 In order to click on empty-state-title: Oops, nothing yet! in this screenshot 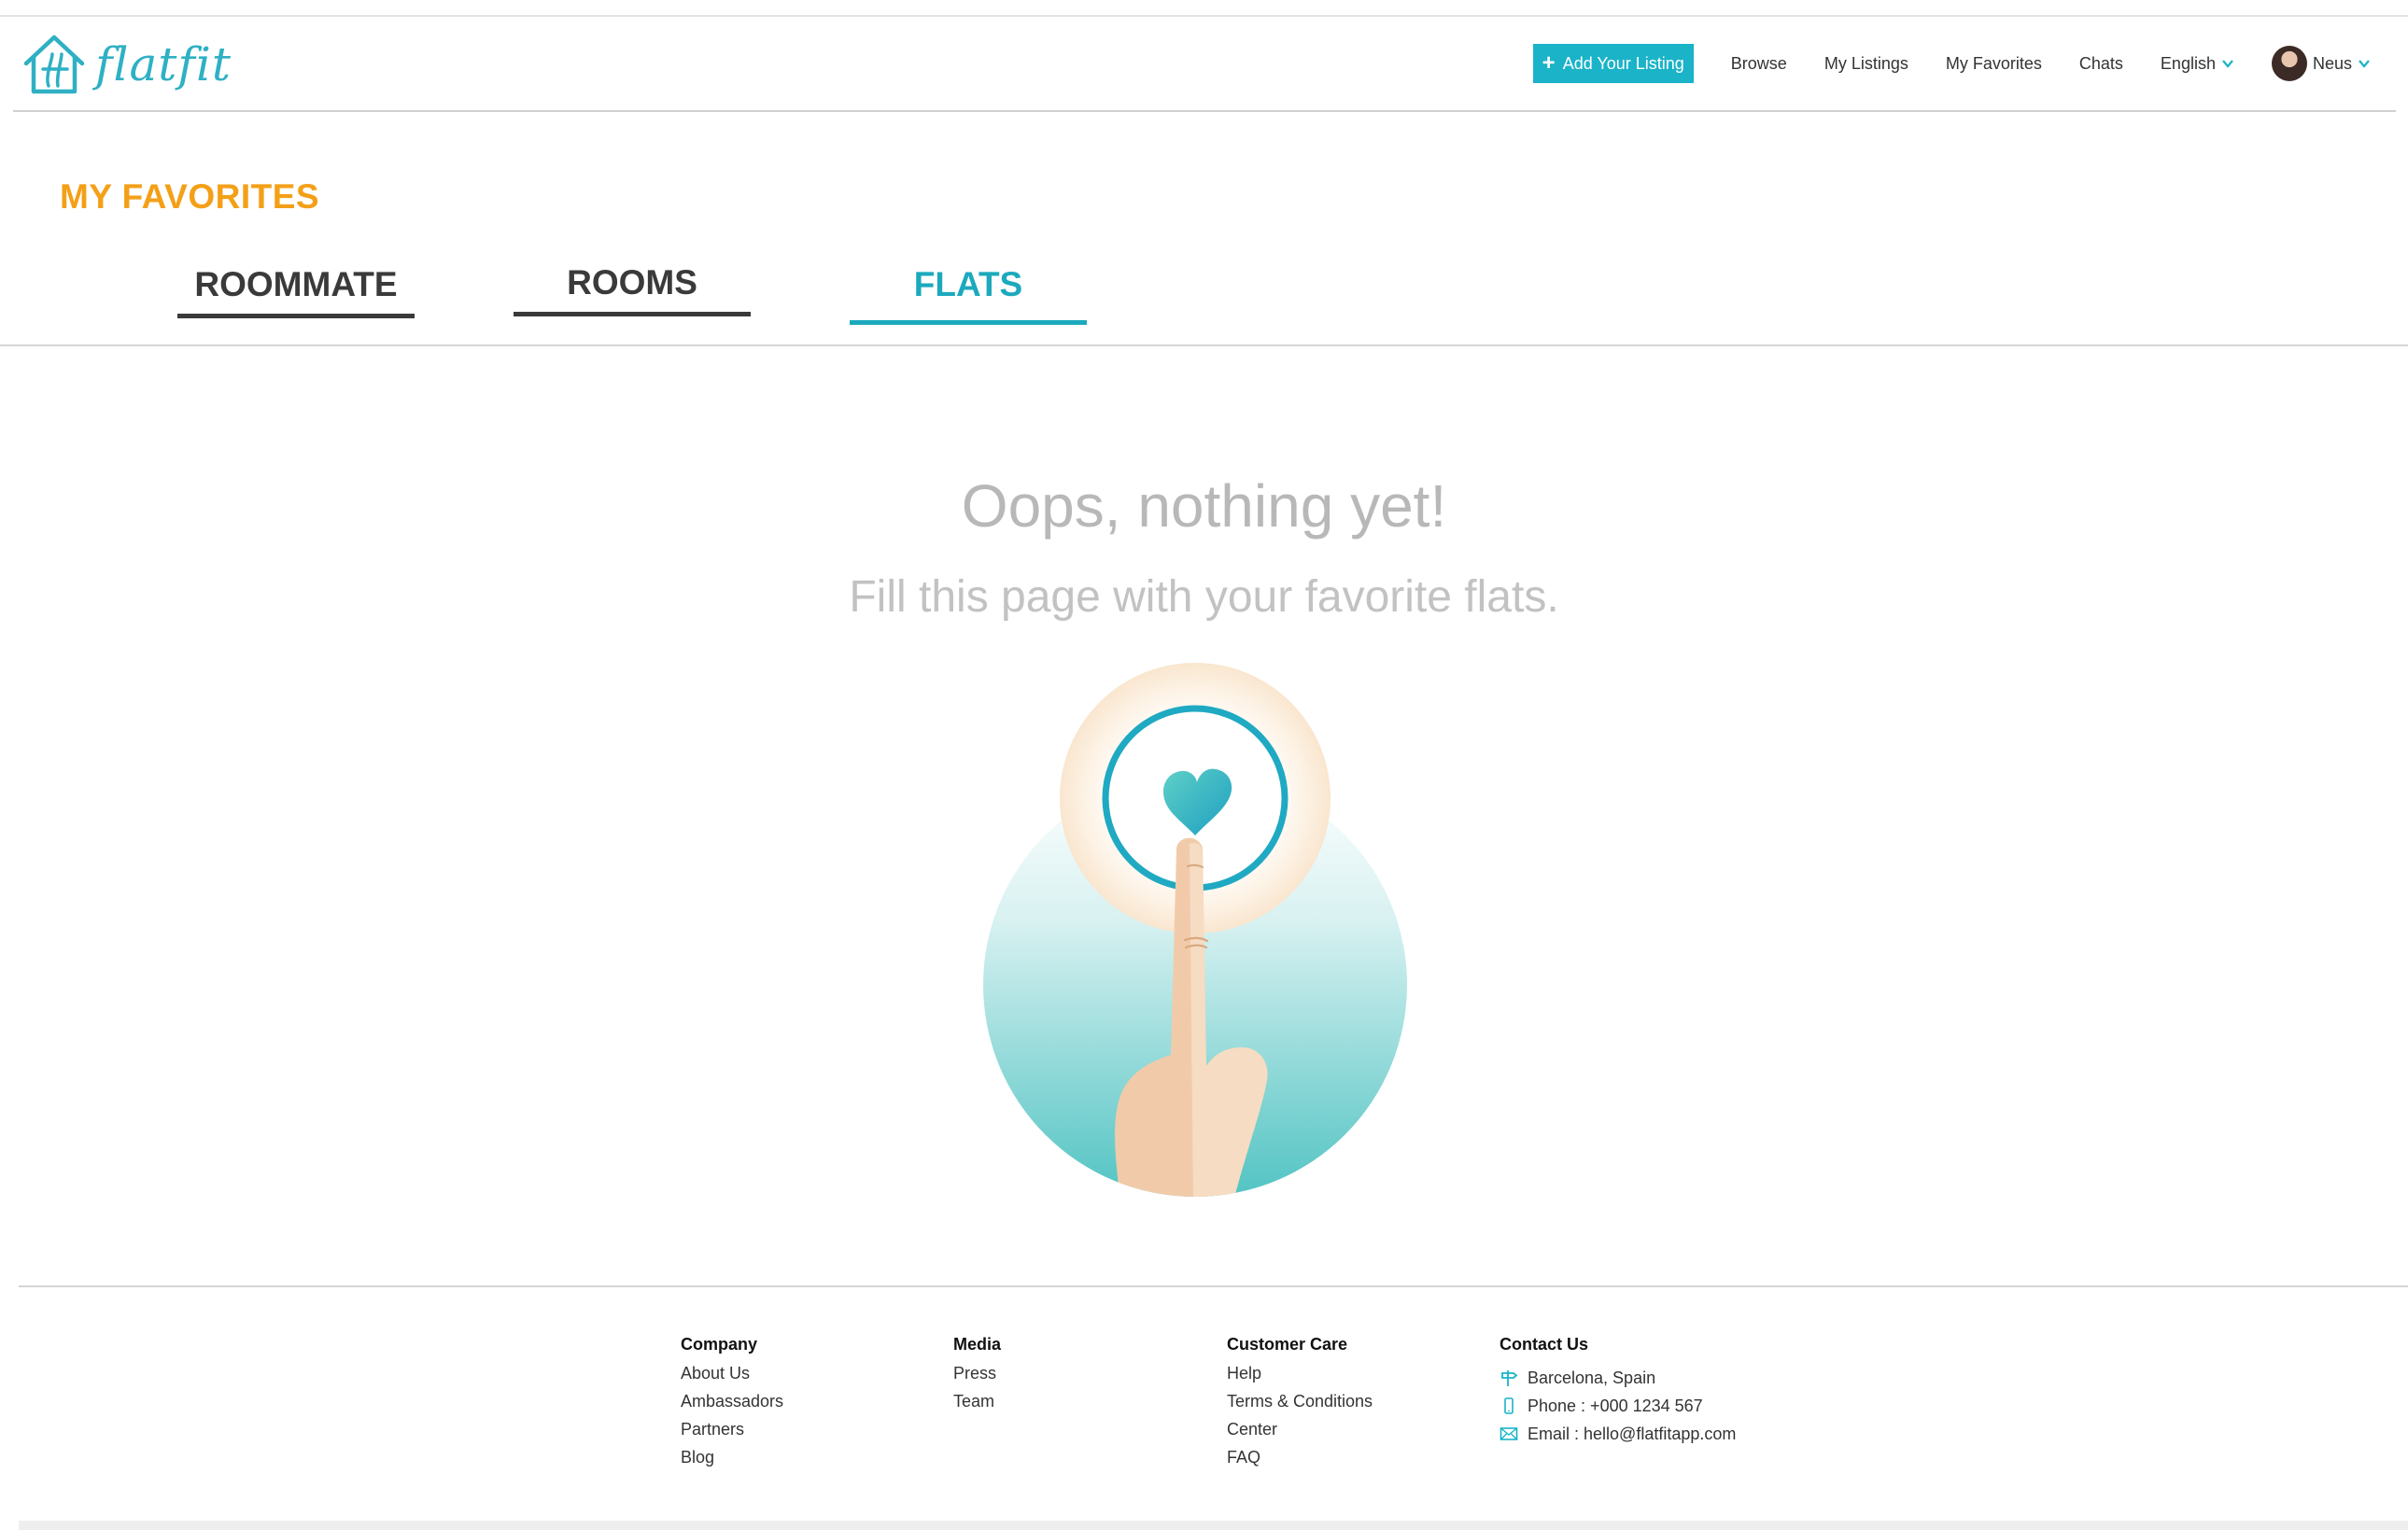, I will do `click(1204, 506)`.